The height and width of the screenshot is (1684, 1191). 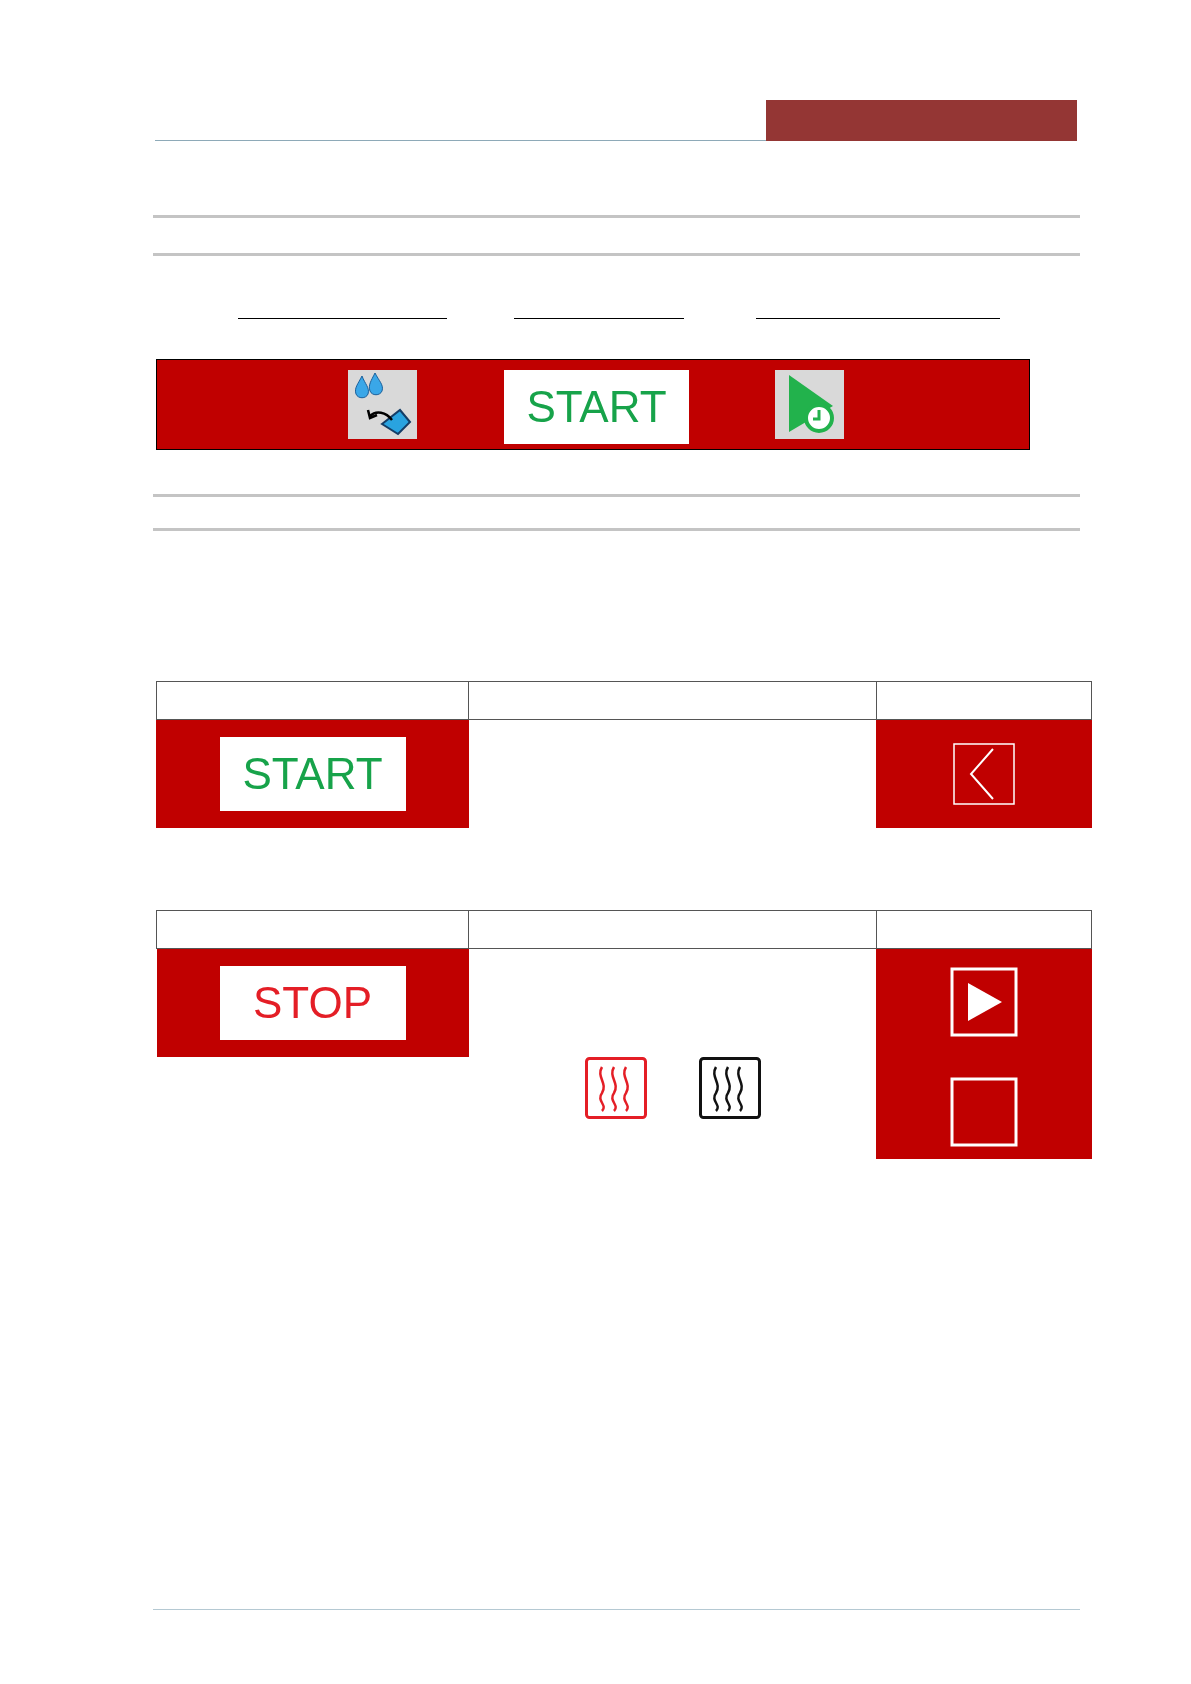 I want to click on stop-button: STOP, so click(x=312, y=1003).